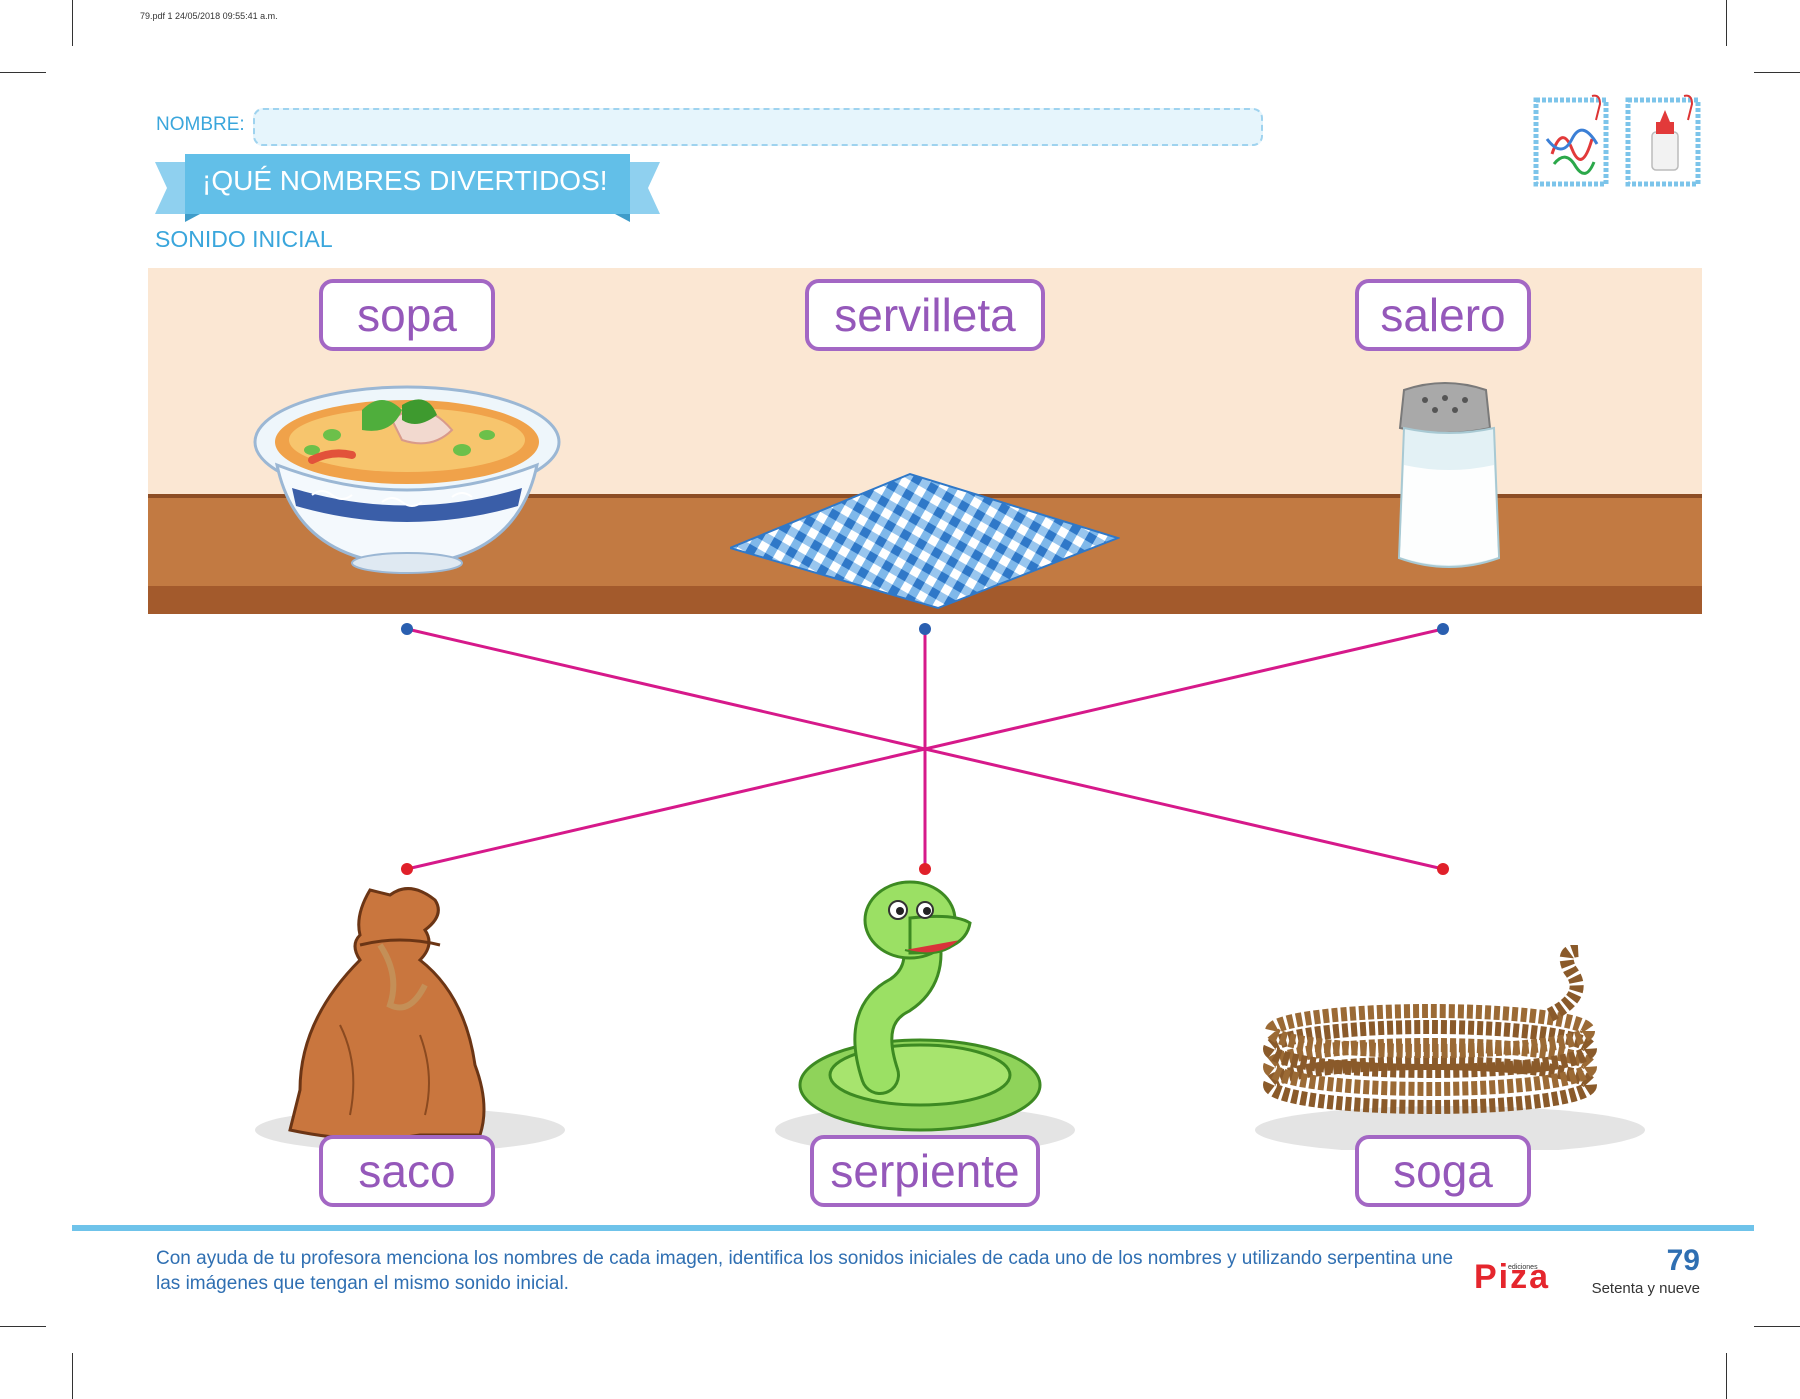  Describe the element at coordinates (1512, 1277) in the screenshot. I see `brand-logo: Piza` at that location.